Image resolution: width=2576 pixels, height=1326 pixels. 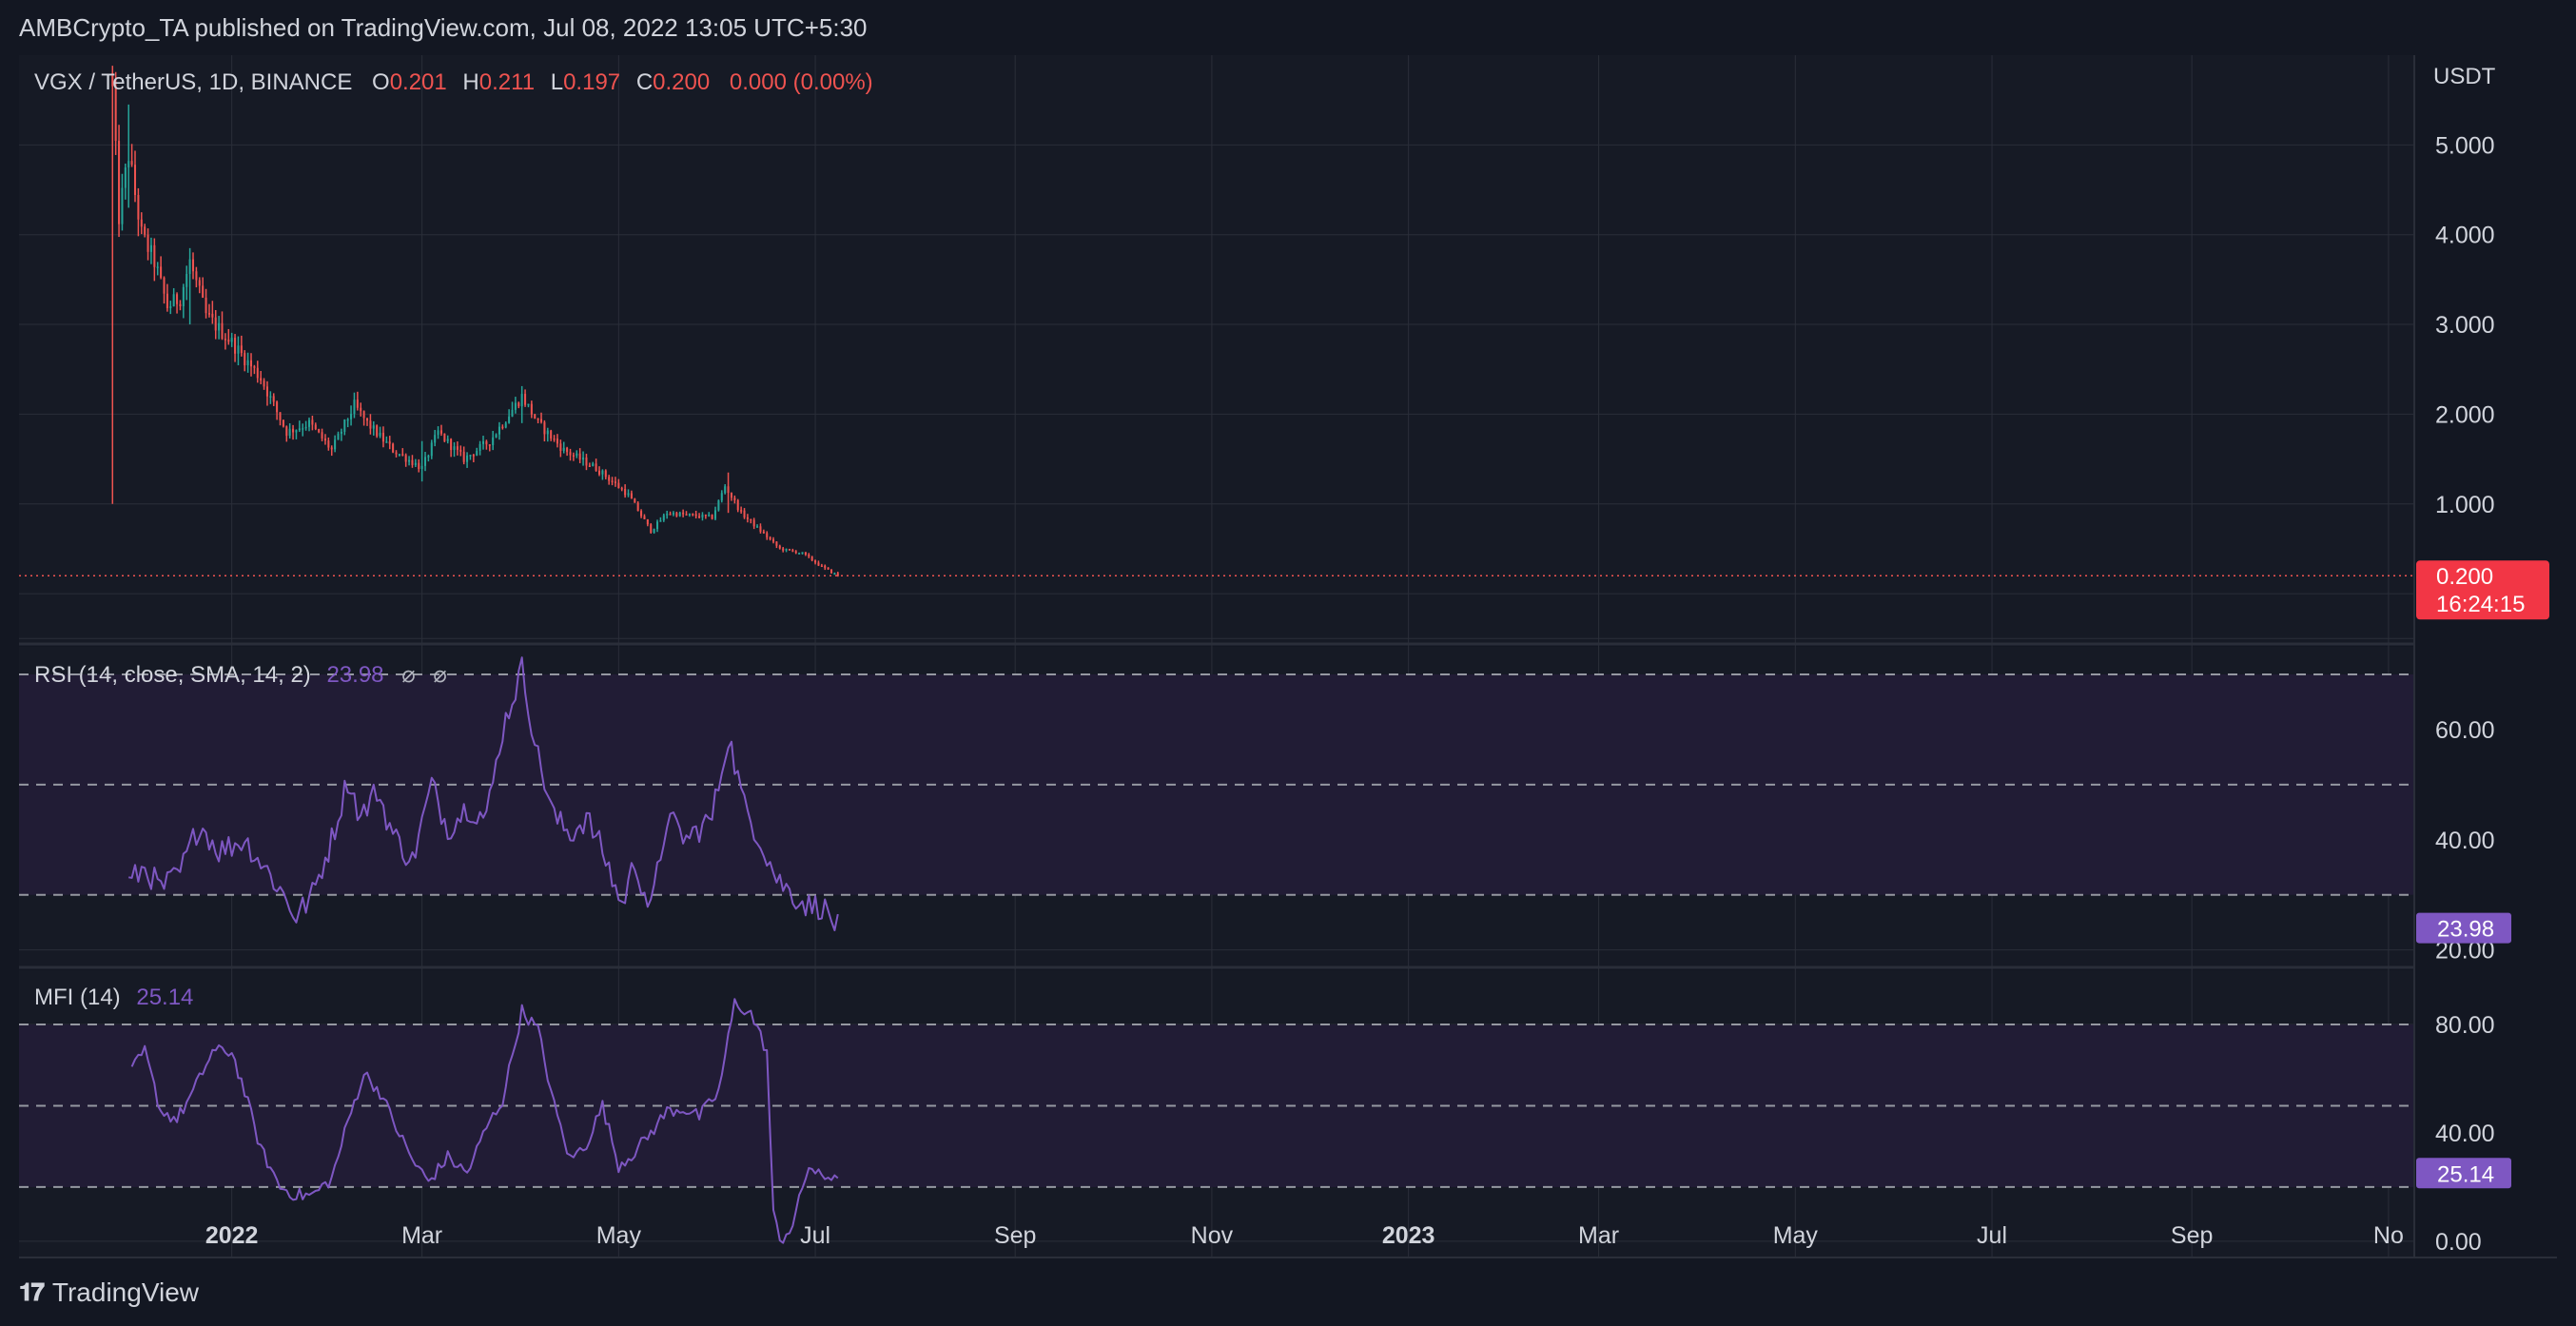 I want to click on price-y-tick-label: 1.000, so click(x=2465, y=505).